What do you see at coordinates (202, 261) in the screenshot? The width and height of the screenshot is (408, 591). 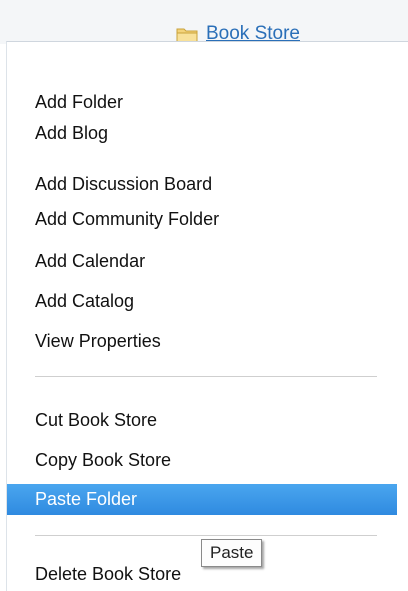 I see `menu-item-add-calendar: Add Calendar` at bounding box center [202, 261].